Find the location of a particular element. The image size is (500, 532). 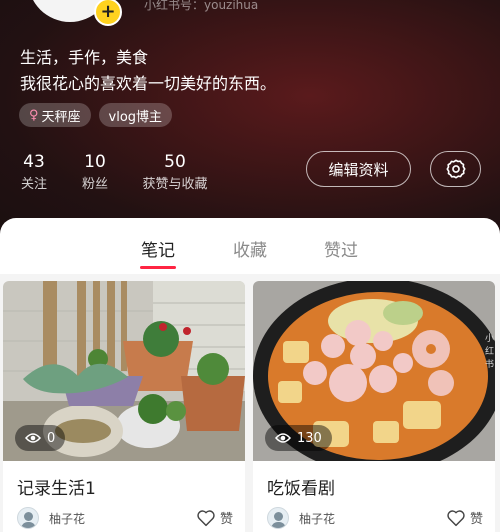

redbook-id: 小红书号：youzihua is located at coordinates (201, 6).